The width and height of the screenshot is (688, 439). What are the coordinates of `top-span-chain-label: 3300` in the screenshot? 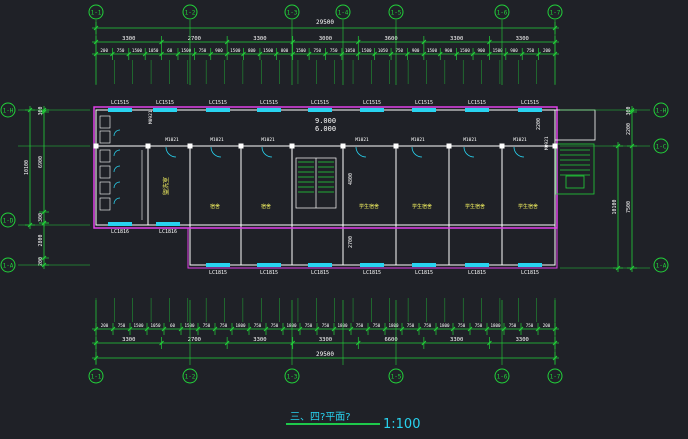 It's located at (456, 39).